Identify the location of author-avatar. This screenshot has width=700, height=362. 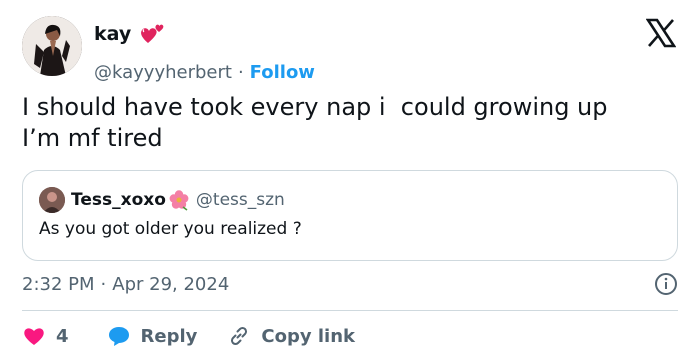
(52, 46).